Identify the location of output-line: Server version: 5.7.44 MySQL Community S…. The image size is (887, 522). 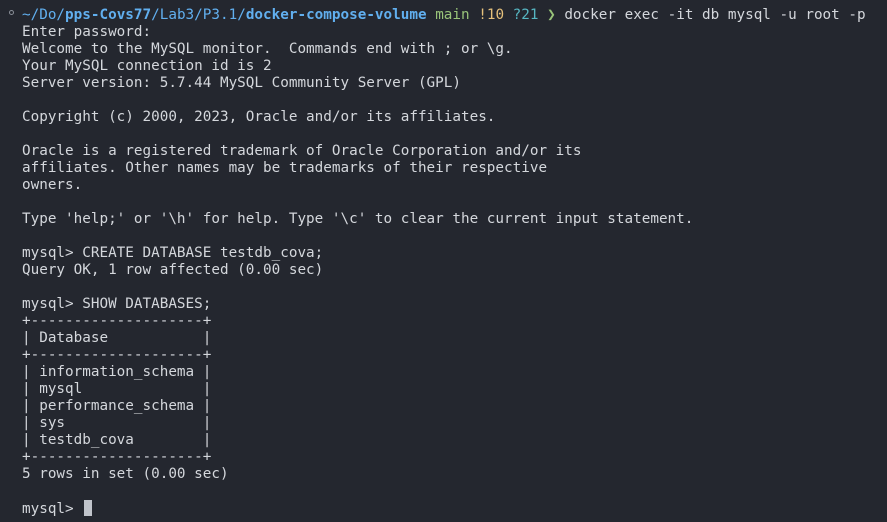
(241, 83).